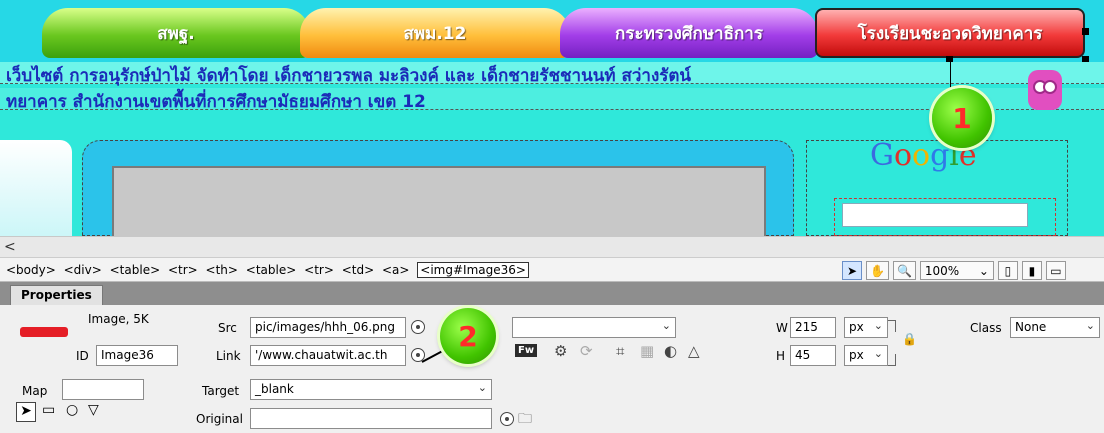  I want to click on circle-hotspot-icon: ○, so click(72, 410).